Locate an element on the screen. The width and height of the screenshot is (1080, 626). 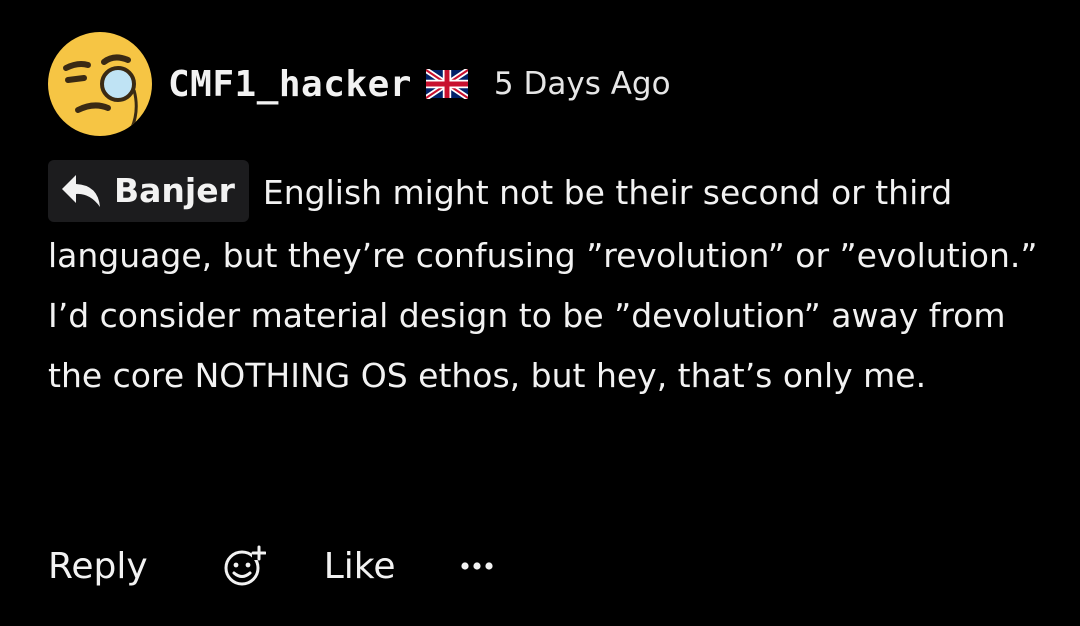
monocle-face-emoji is located at coordinates (100, 93).